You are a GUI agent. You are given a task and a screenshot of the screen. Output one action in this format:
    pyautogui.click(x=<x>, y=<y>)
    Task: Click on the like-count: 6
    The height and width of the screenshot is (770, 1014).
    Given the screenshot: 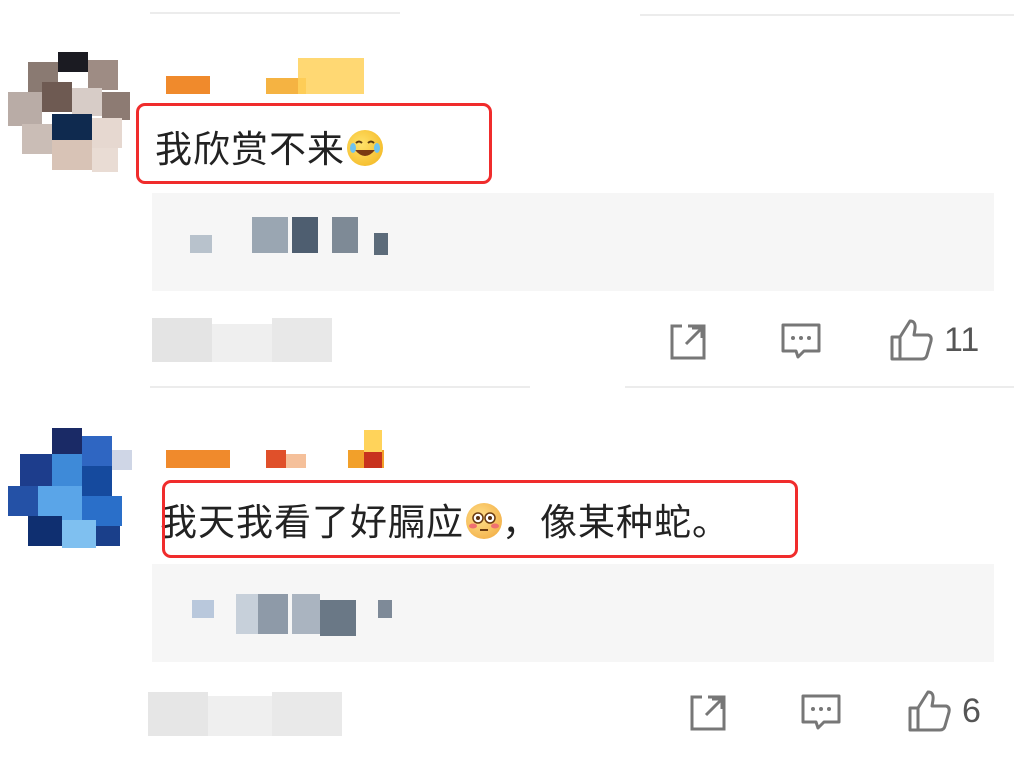 What is the action you would take?
    pyautogui.click(x=971, y=710)
    